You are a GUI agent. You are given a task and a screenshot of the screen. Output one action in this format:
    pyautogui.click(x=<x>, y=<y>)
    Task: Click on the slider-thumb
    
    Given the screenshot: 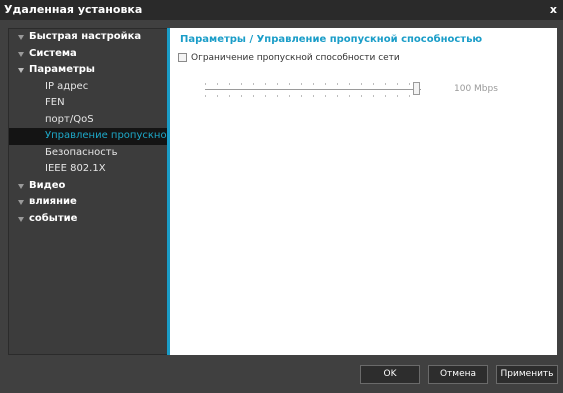 What is the action you would take?
    pyautogui.click(x=416, y=88)
    